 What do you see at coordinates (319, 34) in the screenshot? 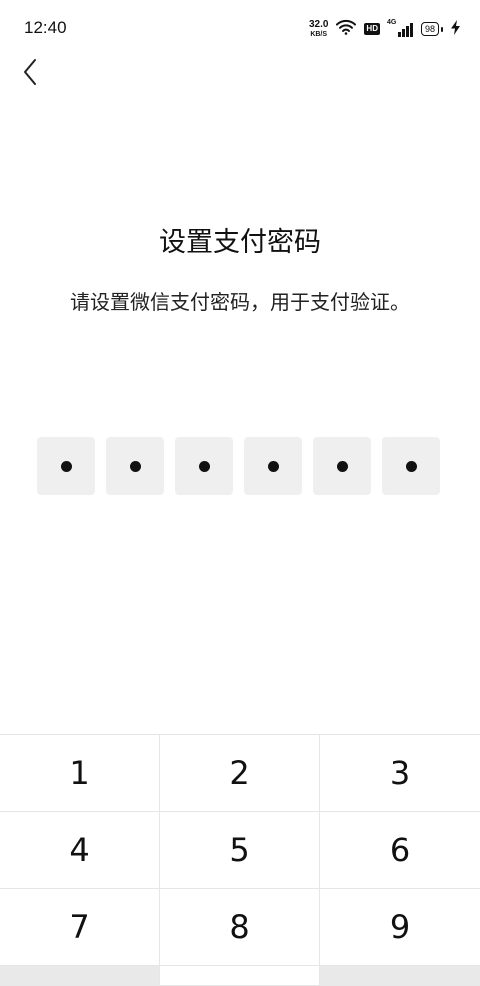
I see `network-speed-unit: KB/S` at bounding box center [319, 34].